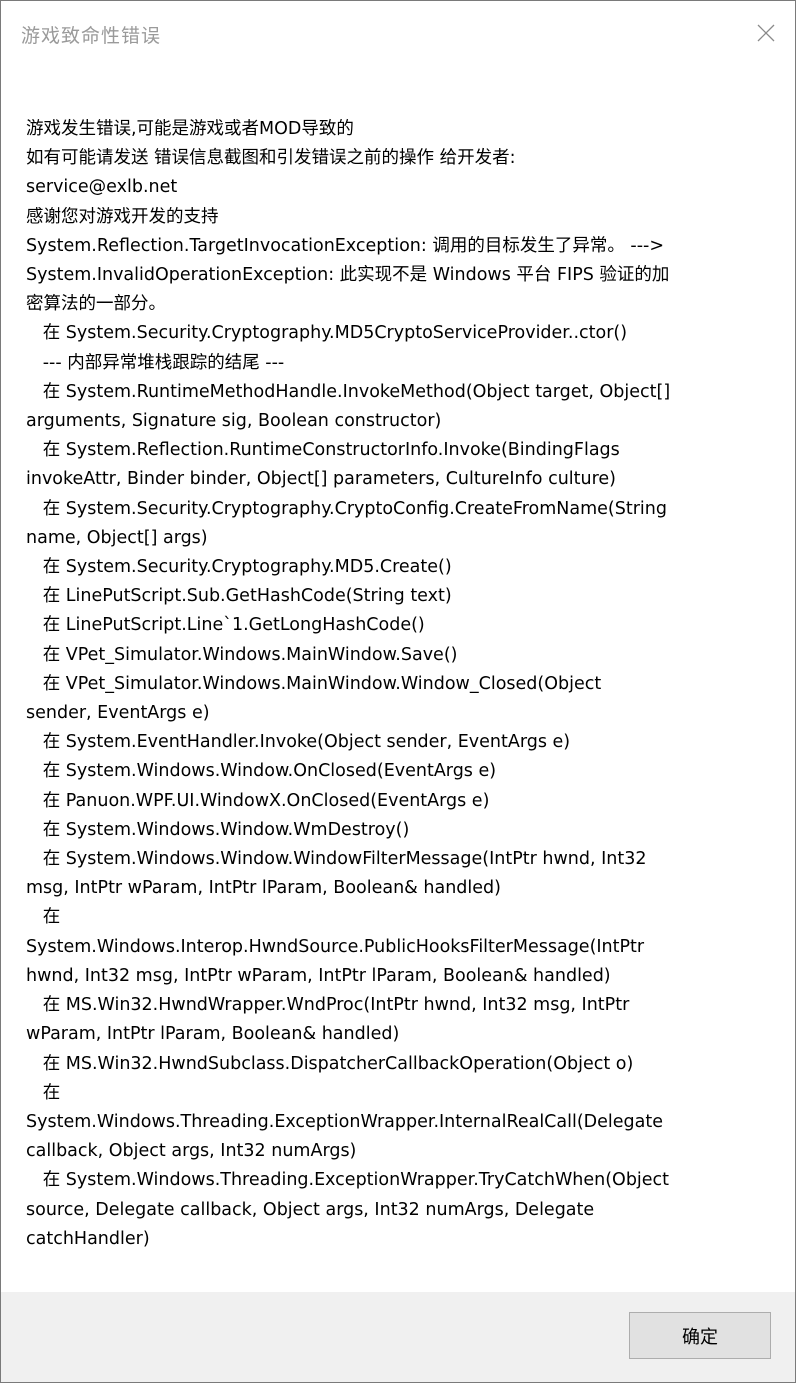  I want to click on ok-button: 确定, so click(700, 1335).